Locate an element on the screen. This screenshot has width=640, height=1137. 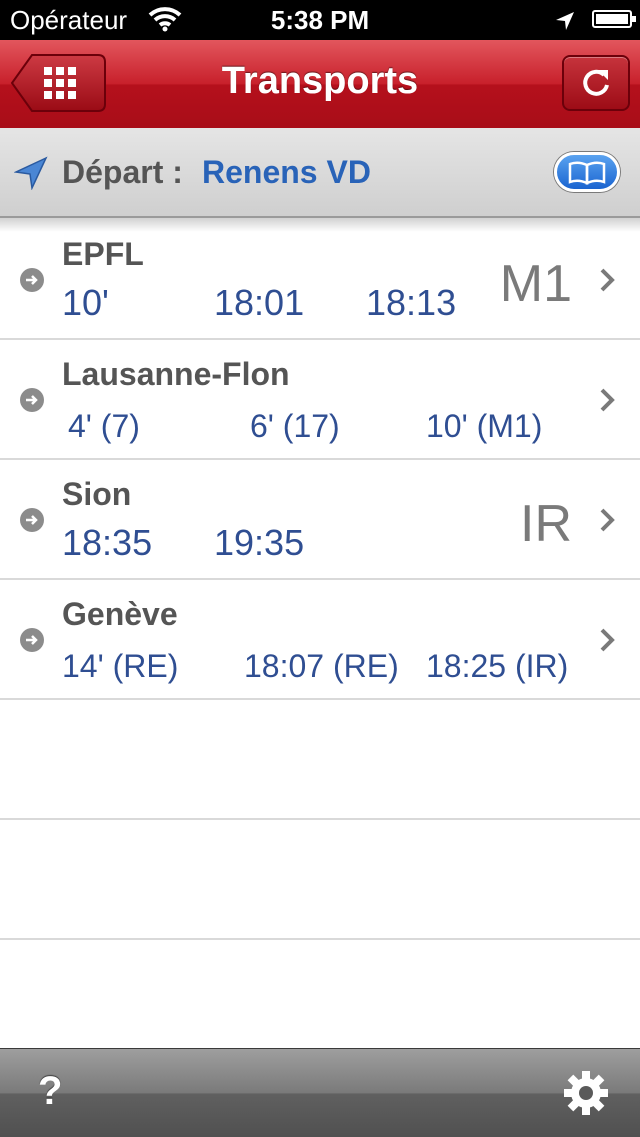
location-arrow-icon is located at coordinates (30, 175).